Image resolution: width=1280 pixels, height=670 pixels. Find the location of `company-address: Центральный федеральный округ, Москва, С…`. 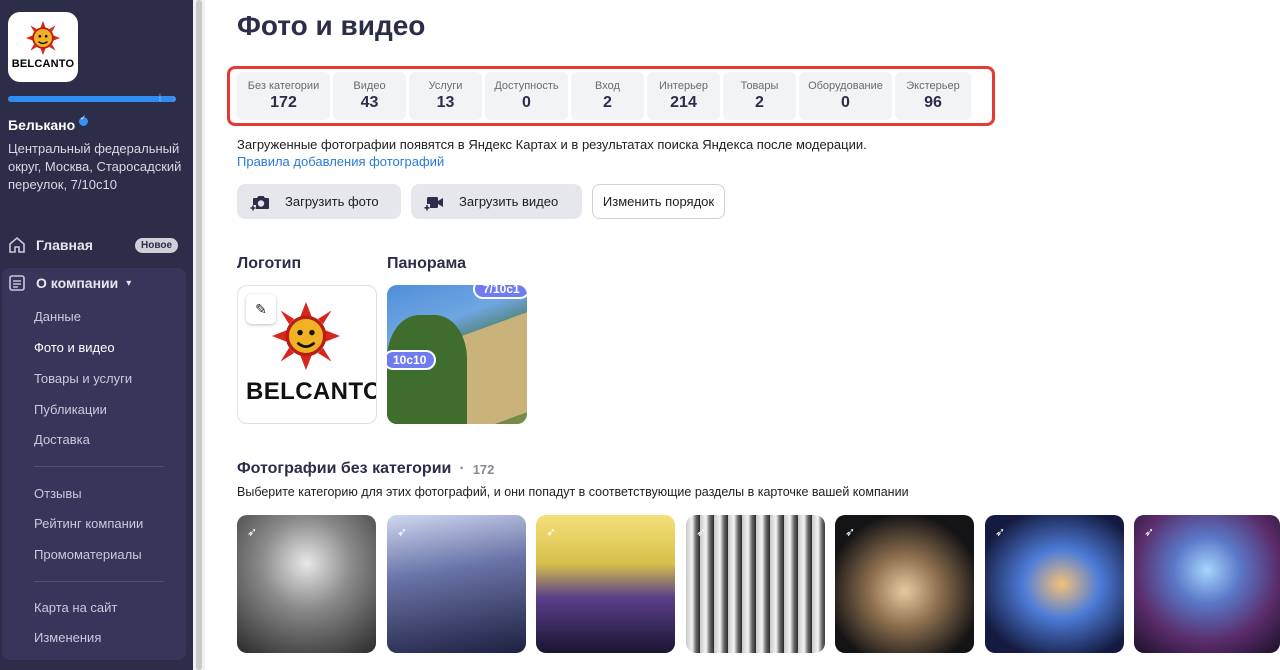

company-address: Центральный федеральный округ, Москва, С… is located at coordinates (95, 166).